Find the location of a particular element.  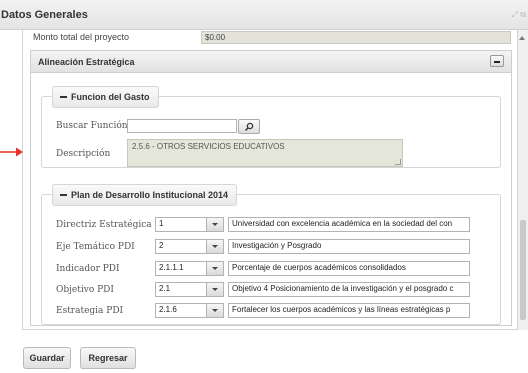

search-button is located at coordinates (249, 126).